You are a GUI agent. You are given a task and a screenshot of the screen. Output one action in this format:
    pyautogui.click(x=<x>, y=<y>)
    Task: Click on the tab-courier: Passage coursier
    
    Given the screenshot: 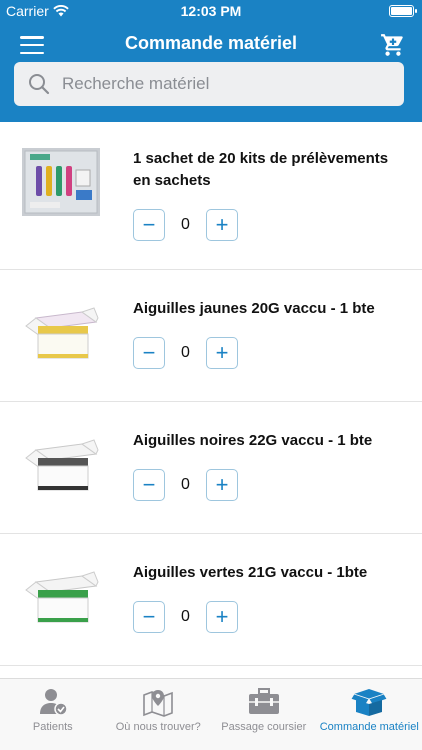 What is the action you would take?
    pyautogui.click(x=264, y=714)
    